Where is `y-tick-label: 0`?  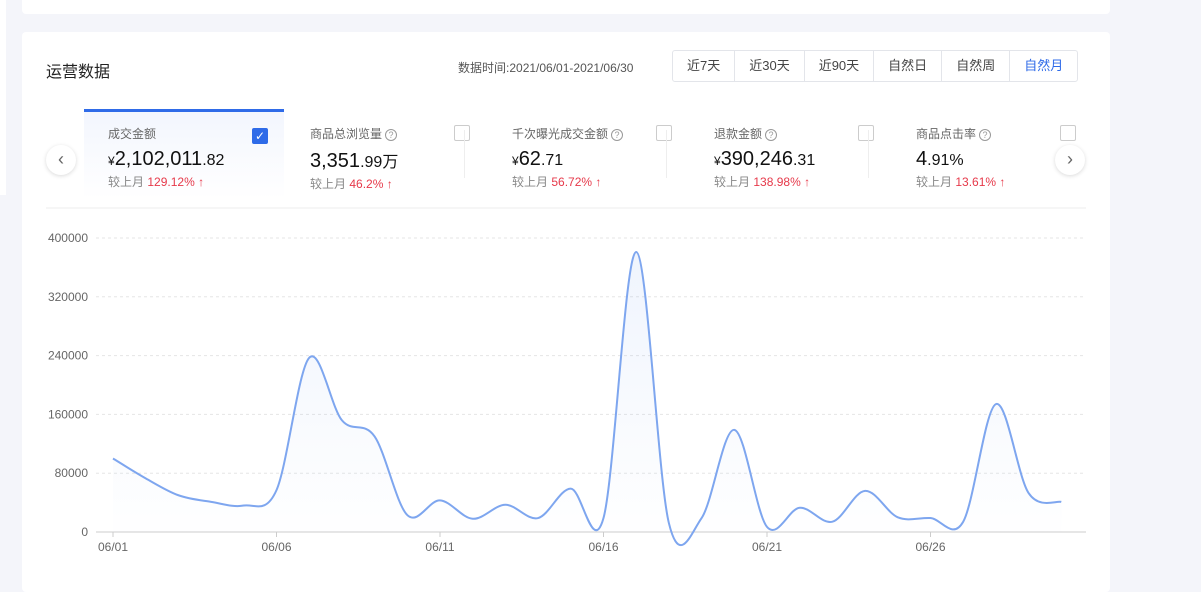
y-tick-label: 0 is located at coordinates (84, 532).